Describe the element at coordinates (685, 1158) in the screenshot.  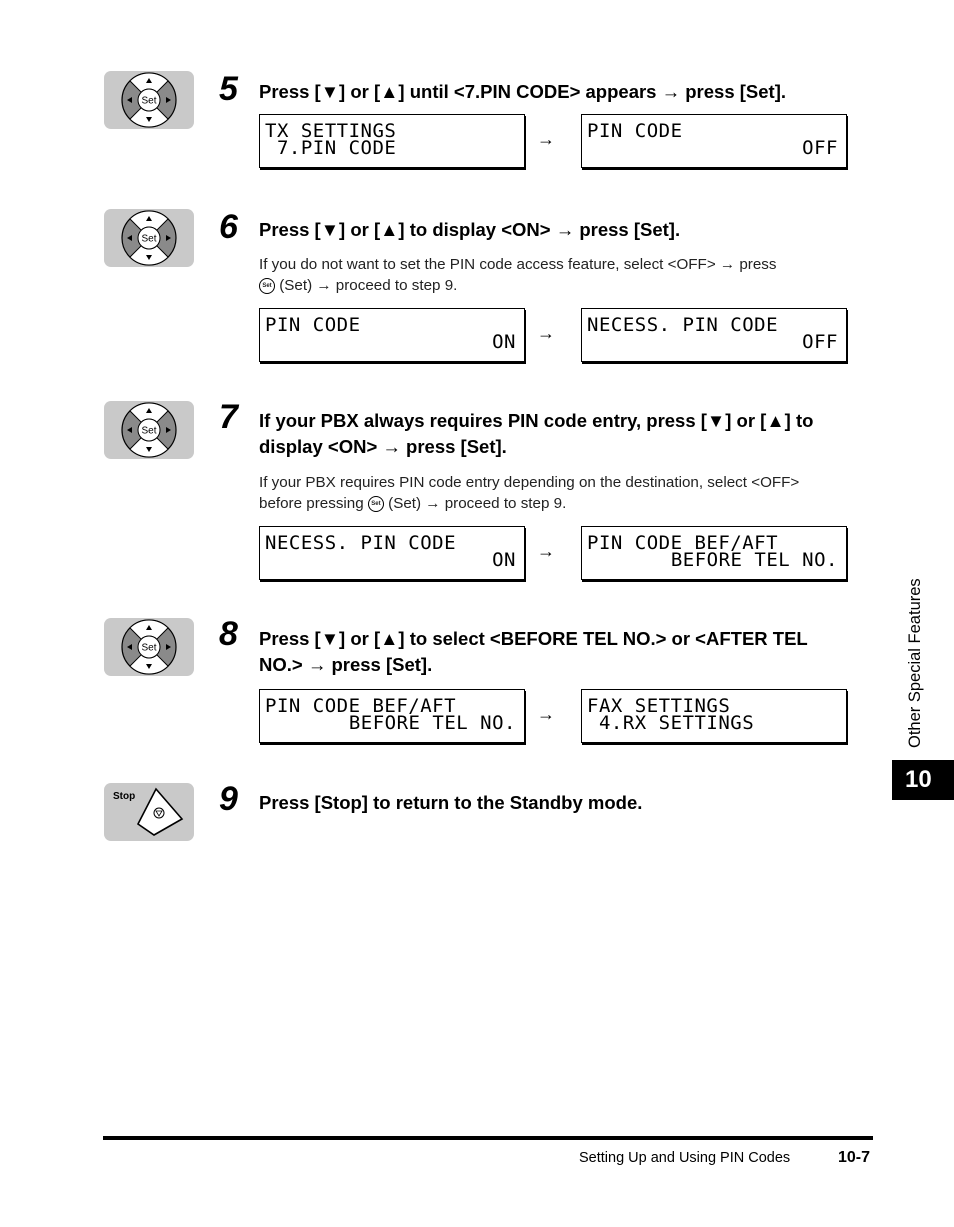
I see `footer-section-title: Setting Up and Using PIN Codes` at that location.